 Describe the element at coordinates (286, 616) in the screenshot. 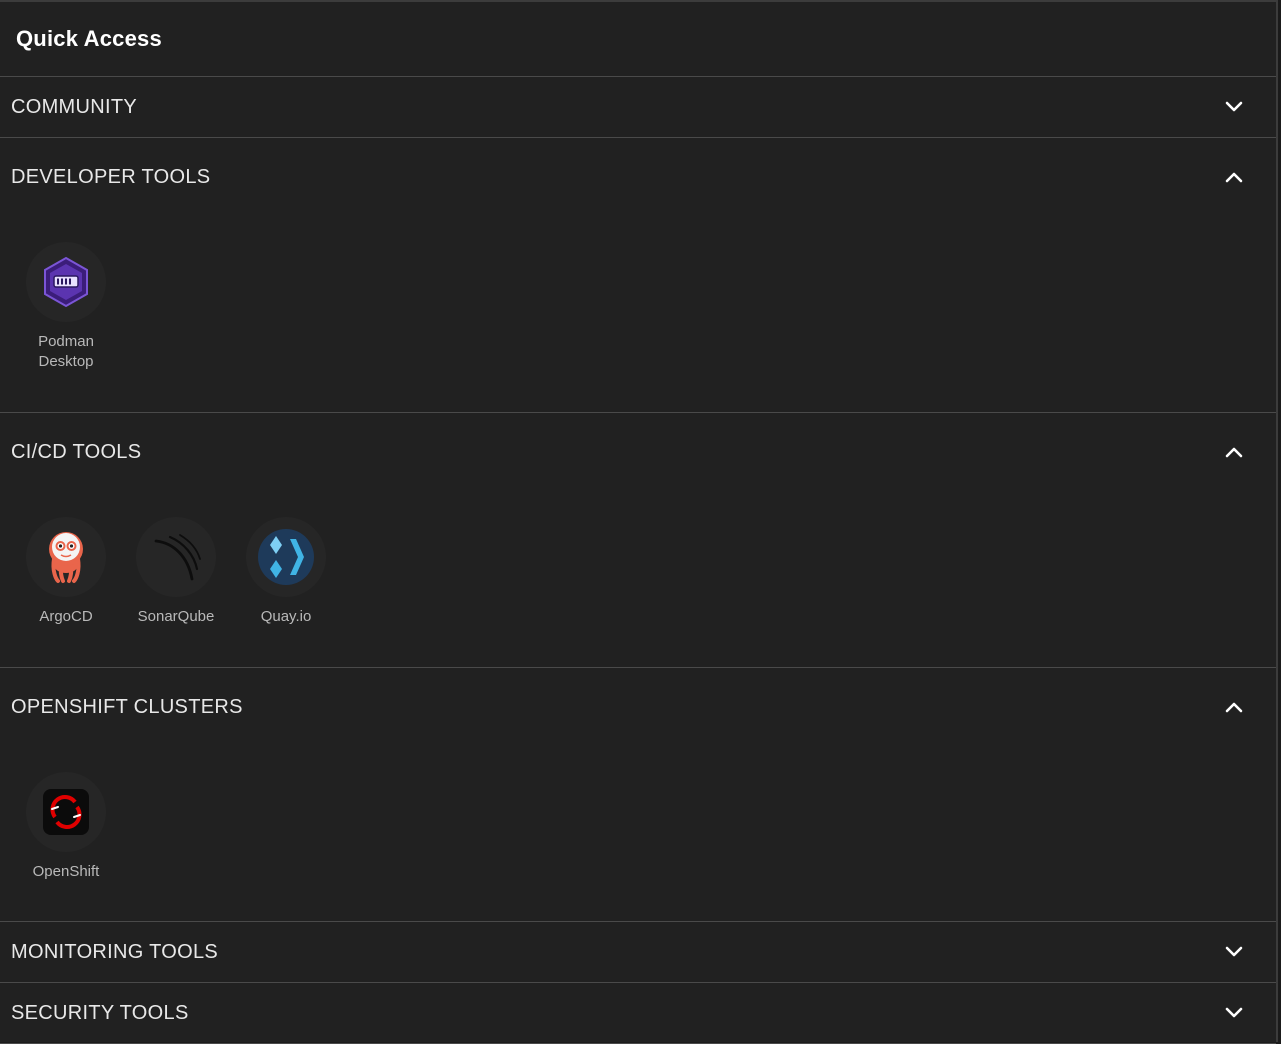

I see `tile-label: Quay.io` at that location.